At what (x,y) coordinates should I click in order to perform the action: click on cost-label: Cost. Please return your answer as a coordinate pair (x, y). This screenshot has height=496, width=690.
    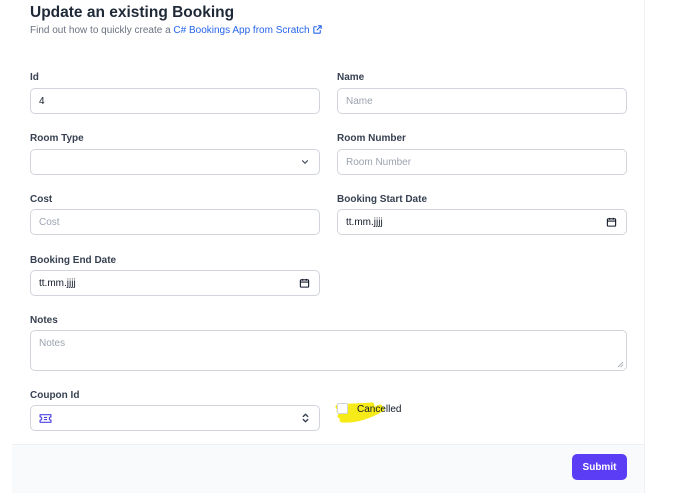
    Looking at the image, I should click on (41, 199).